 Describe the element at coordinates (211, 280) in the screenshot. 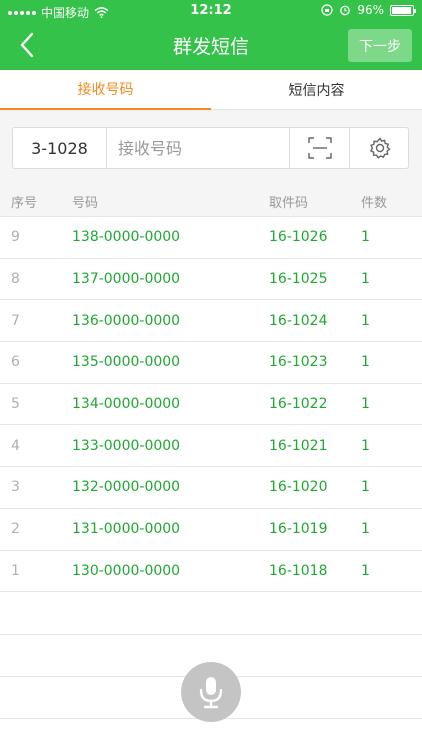

I see `table-row: 8 137-0000-0000 16-1025 1` at that location.